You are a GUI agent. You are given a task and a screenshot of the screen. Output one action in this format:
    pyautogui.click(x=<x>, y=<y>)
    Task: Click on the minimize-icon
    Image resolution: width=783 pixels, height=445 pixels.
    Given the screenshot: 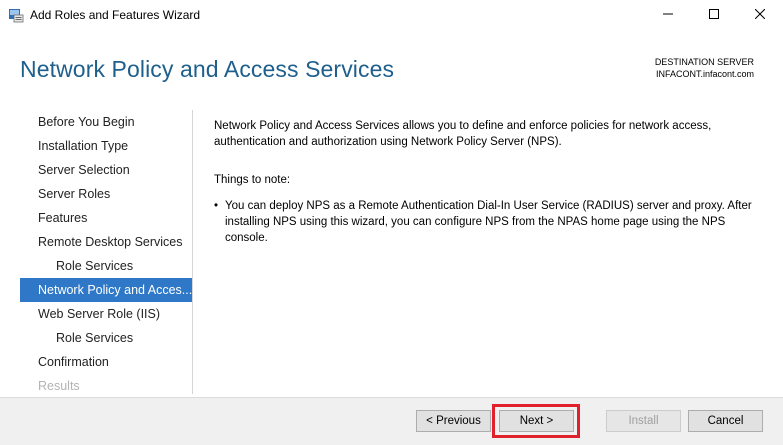 What is the action you would take?
    pyautogui.click(x=668, y=15)
    